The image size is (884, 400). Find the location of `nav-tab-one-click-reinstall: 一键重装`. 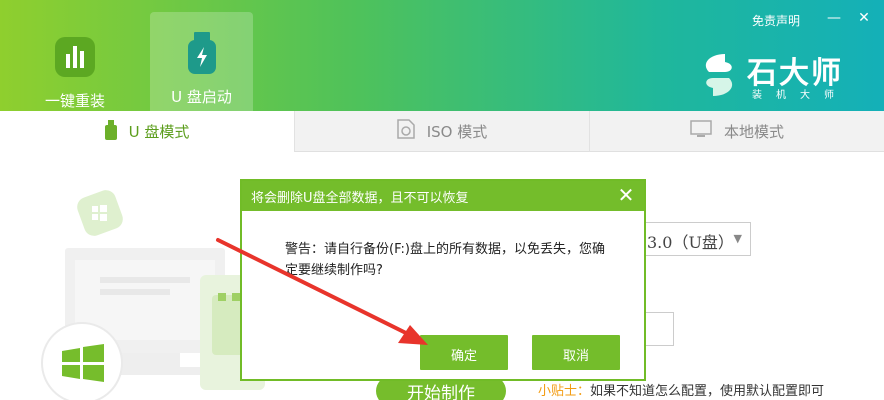

nav-tab-one-click-reinstall: 一键重装 is located at coordinates (75, 61).